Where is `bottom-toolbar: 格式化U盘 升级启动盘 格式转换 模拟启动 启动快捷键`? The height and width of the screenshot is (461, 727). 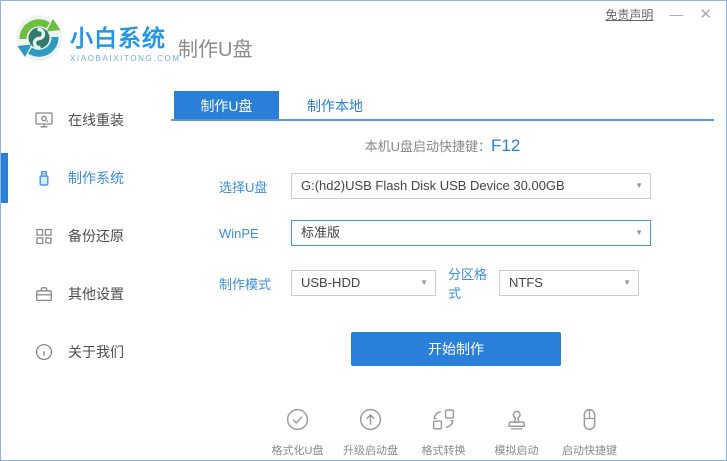
bottom-toolbar: 格式化U盘 升级启动盘 格式转换 模拟启动 启动快捷键 is located at coordinates (487, 432).